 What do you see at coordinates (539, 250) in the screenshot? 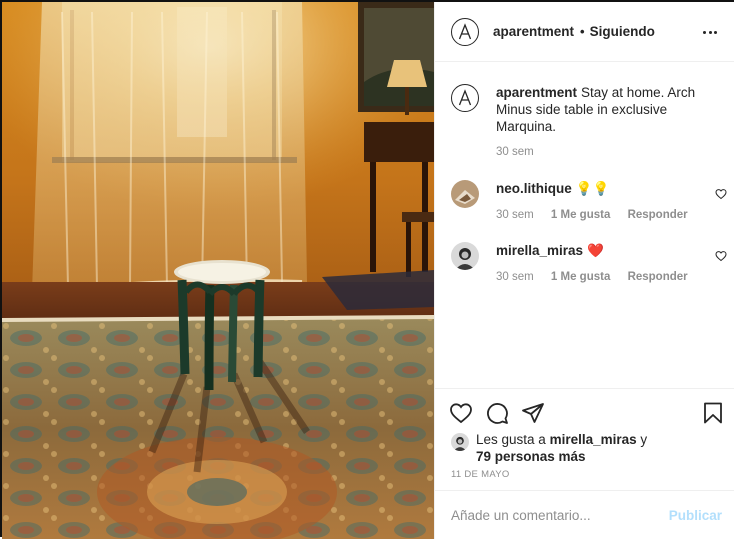
I see `comment-username: mirella_miras` at bounding box center [539, 250].